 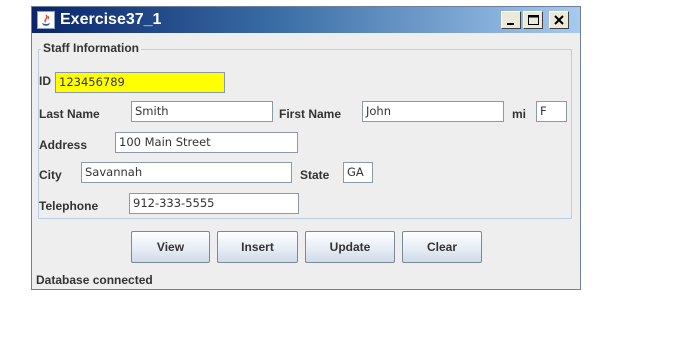 What do you see at coordinates (45, 81) in the screenshot?
I see `id-label: ID` at bounding box center [45, 81].